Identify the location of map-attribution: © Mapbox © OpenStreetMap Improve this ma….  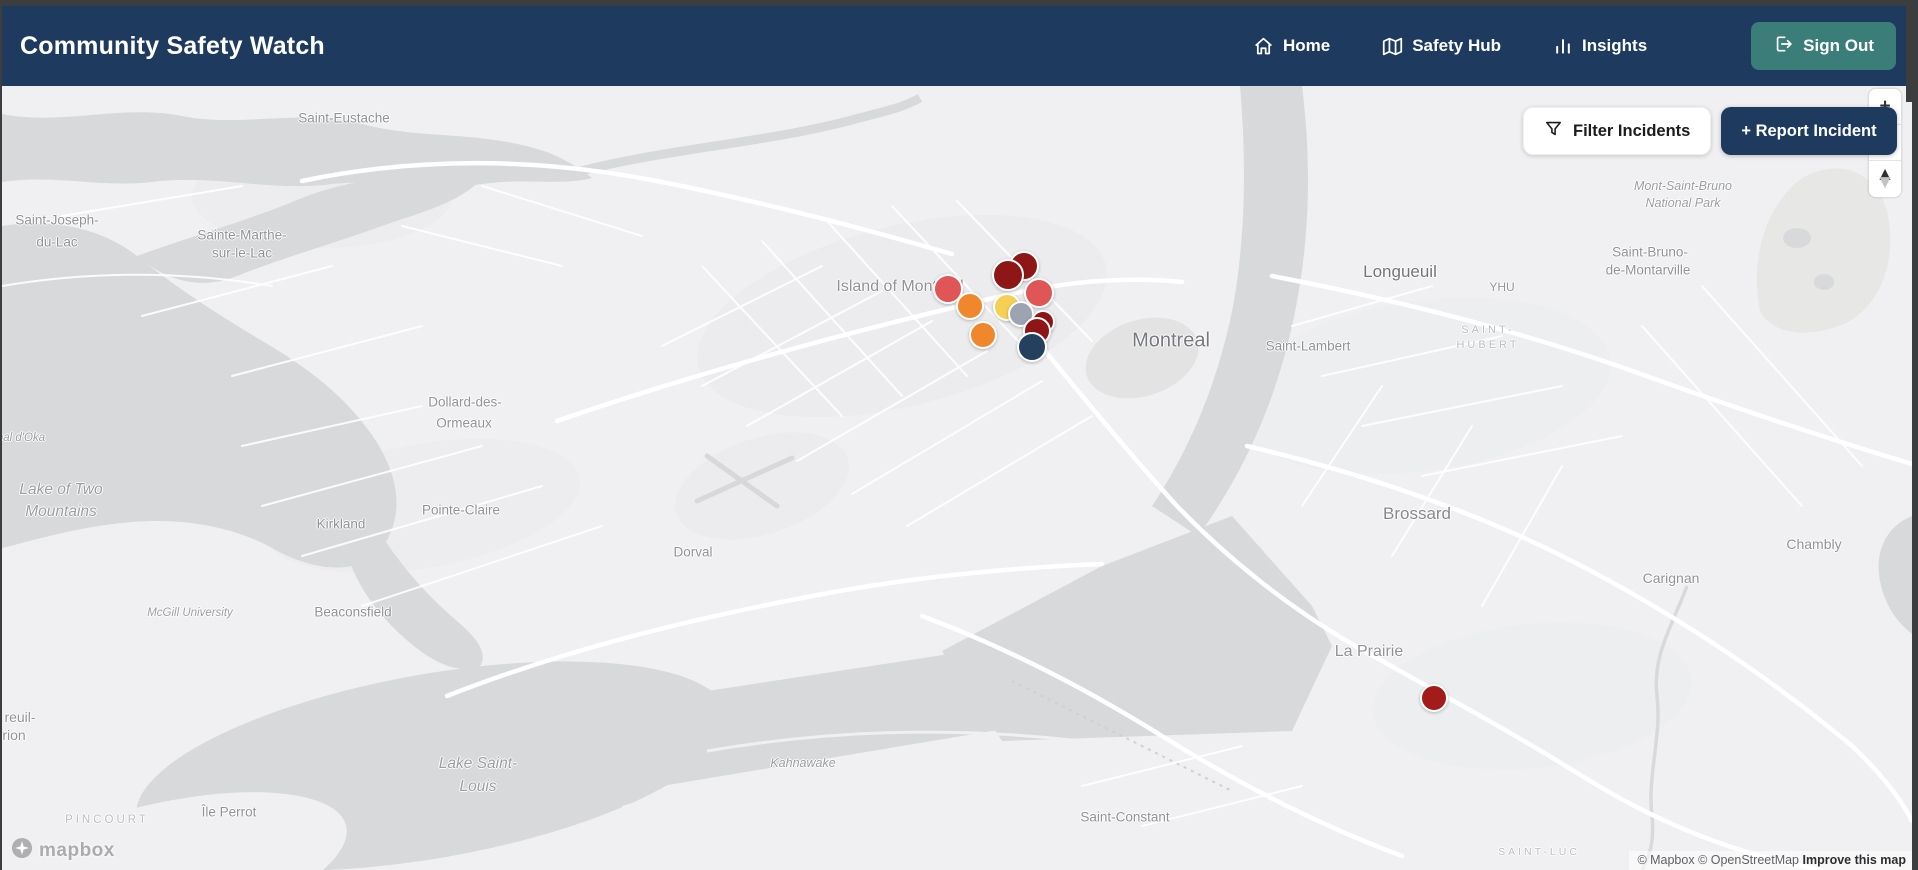
(1770, 860).